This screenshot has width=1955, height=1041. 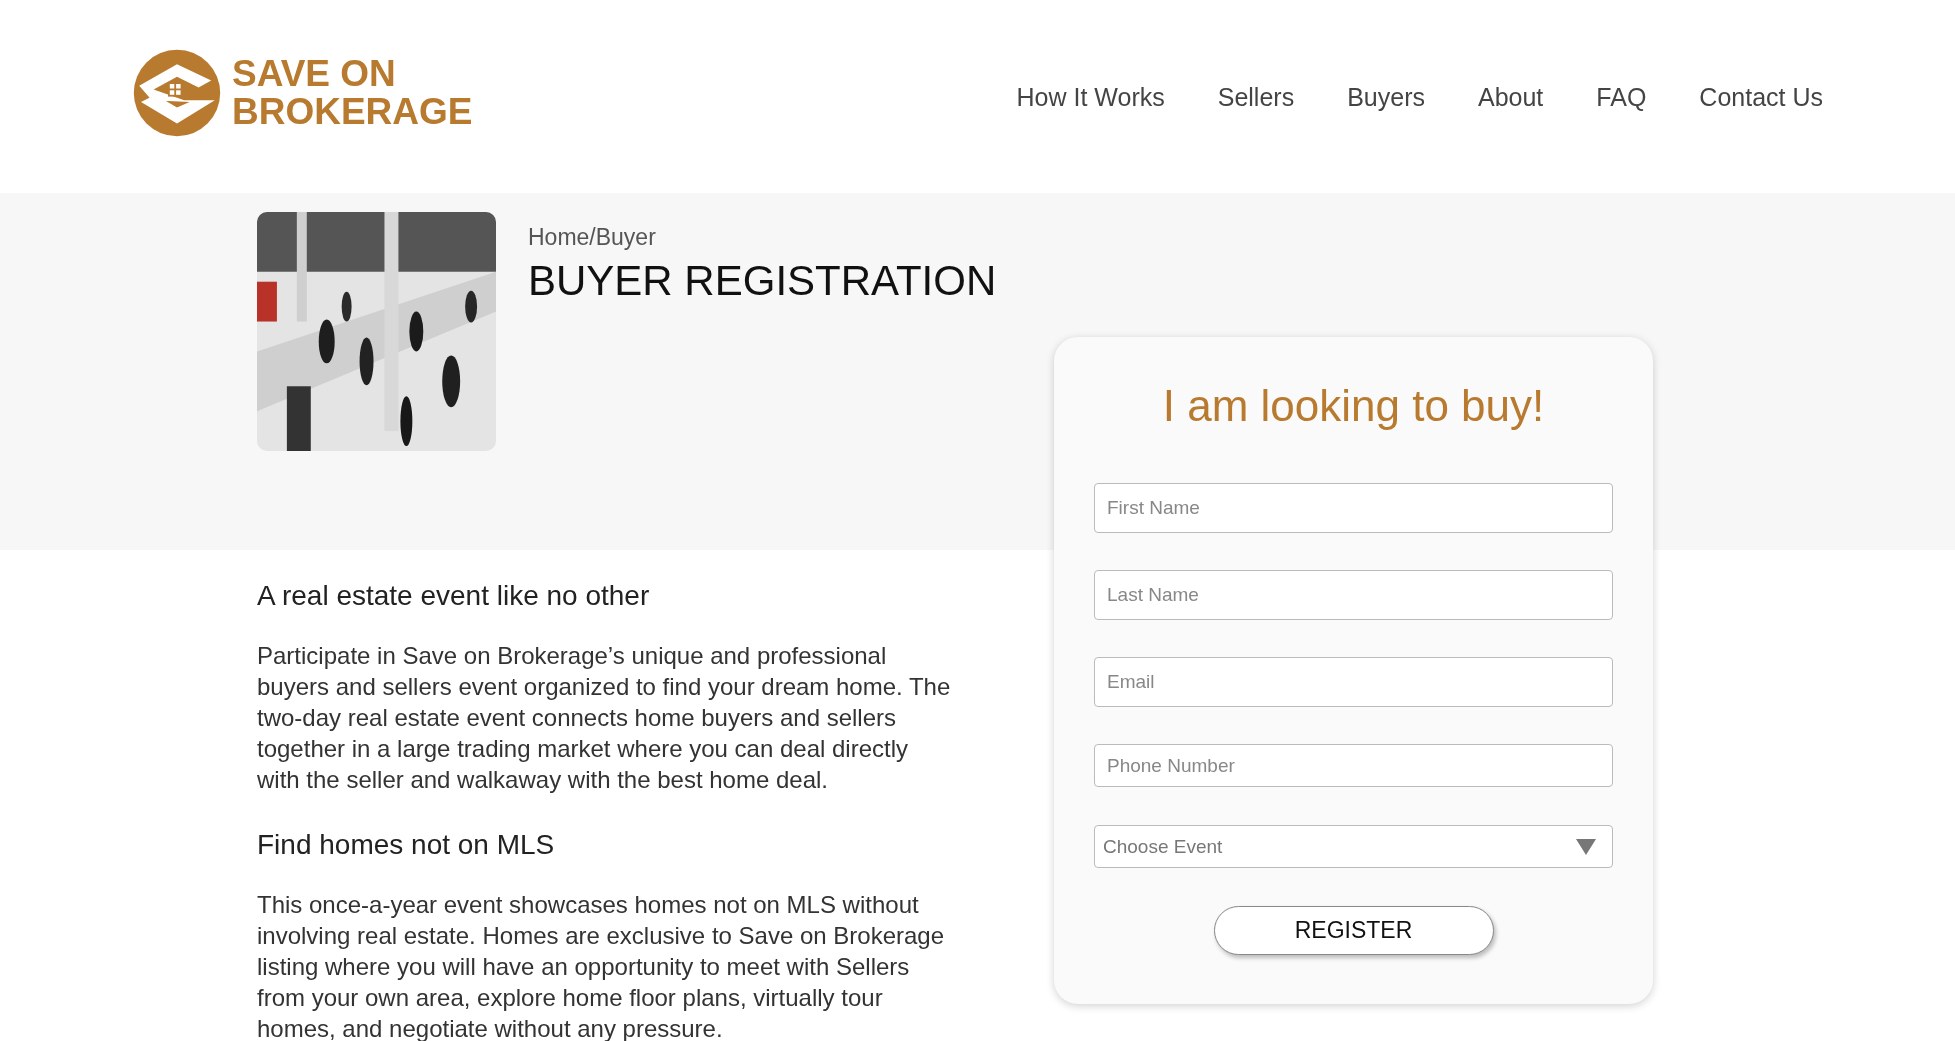 I want to click on form-title: I am looking to buy!, so click(x=1353, y=406).